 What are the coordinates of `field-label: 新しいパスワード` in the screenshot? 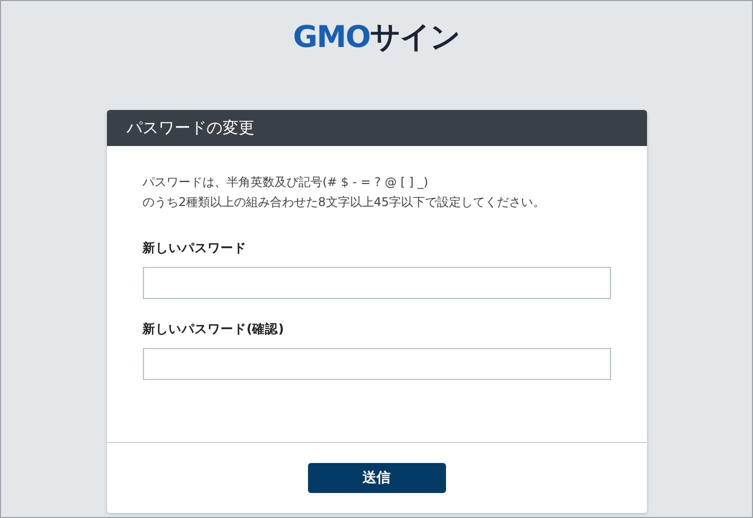 It's located at (195, 248).